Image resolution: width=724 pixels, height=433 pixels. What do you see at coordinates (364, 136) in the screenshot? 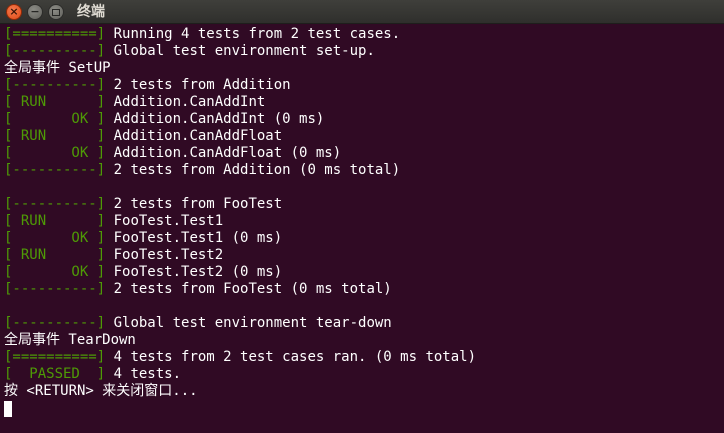
I see `terminal-line: [ RUN ] Addition.CanAddFloat` at bounding box center [364, 136].